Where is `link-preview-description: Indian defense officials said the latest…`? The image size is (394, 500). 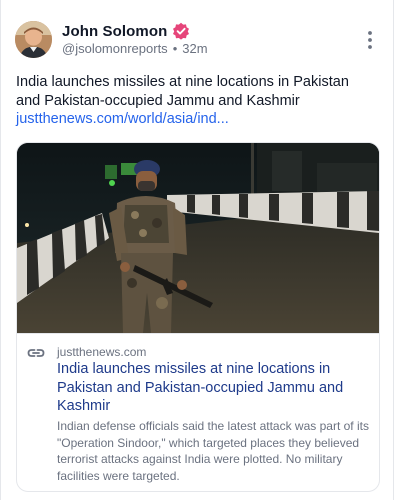
link-preview-description: Indian defense officials said the latest… is located at coordinates (213, 451).